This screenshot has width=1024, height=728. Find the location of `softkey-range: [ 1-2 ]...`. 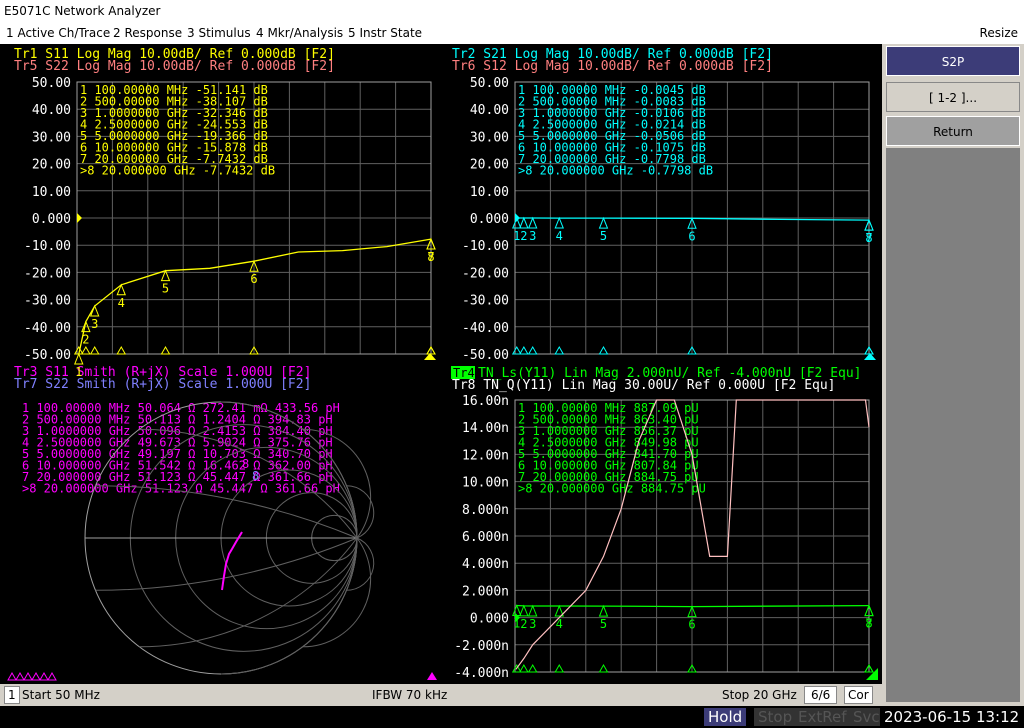

softkey-range: [ 1-2 ]... is located at coordinates (953, 97).